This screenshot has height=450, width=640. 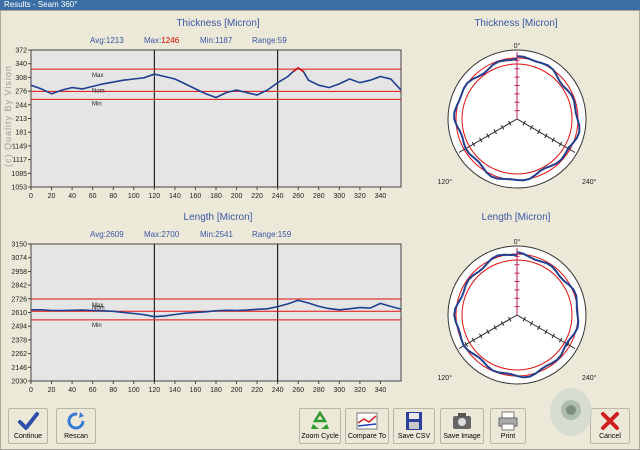 What do you see at coordinates (508, 421) in the screenshot?
I see `printer-icon` at bounding box center [508, 421].